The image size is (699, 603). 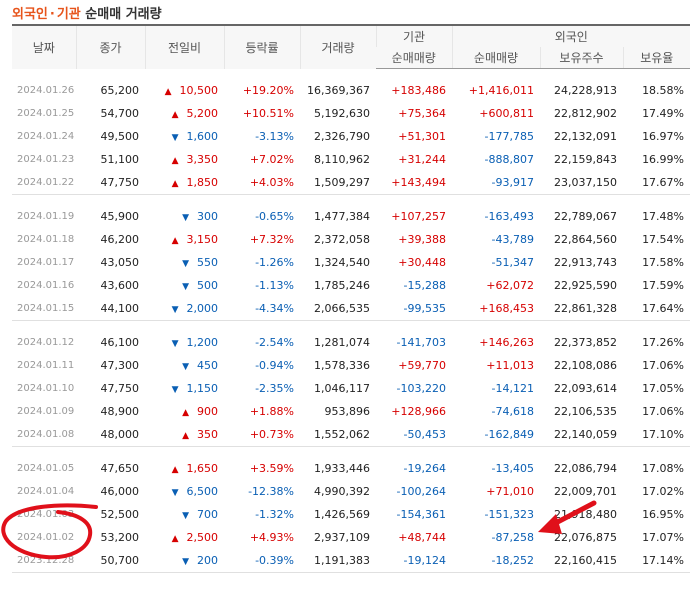 I want to click on change-cell: ▲ 3,150, so click(x=184, y=239).